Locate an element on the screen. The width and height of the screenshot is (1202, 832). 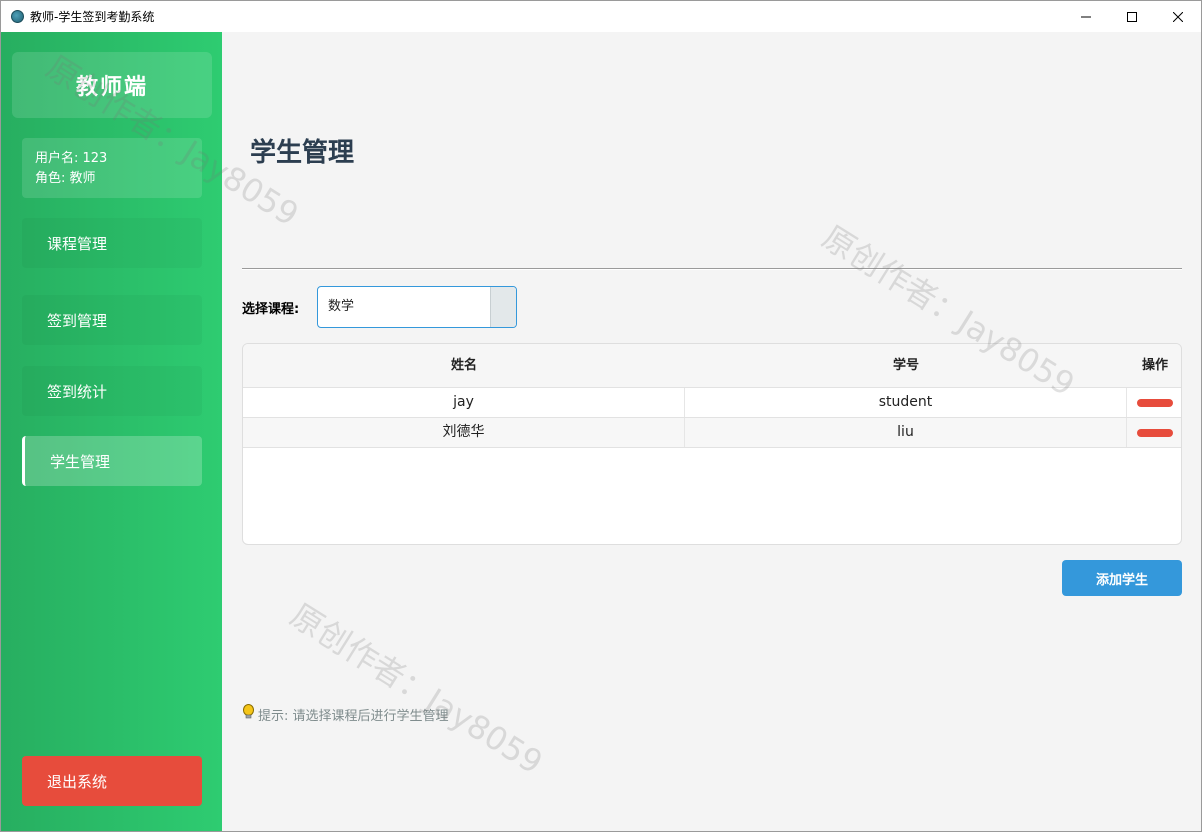
sidebar-item-statistics: 签到统计 is located at coordinates (112, 391).